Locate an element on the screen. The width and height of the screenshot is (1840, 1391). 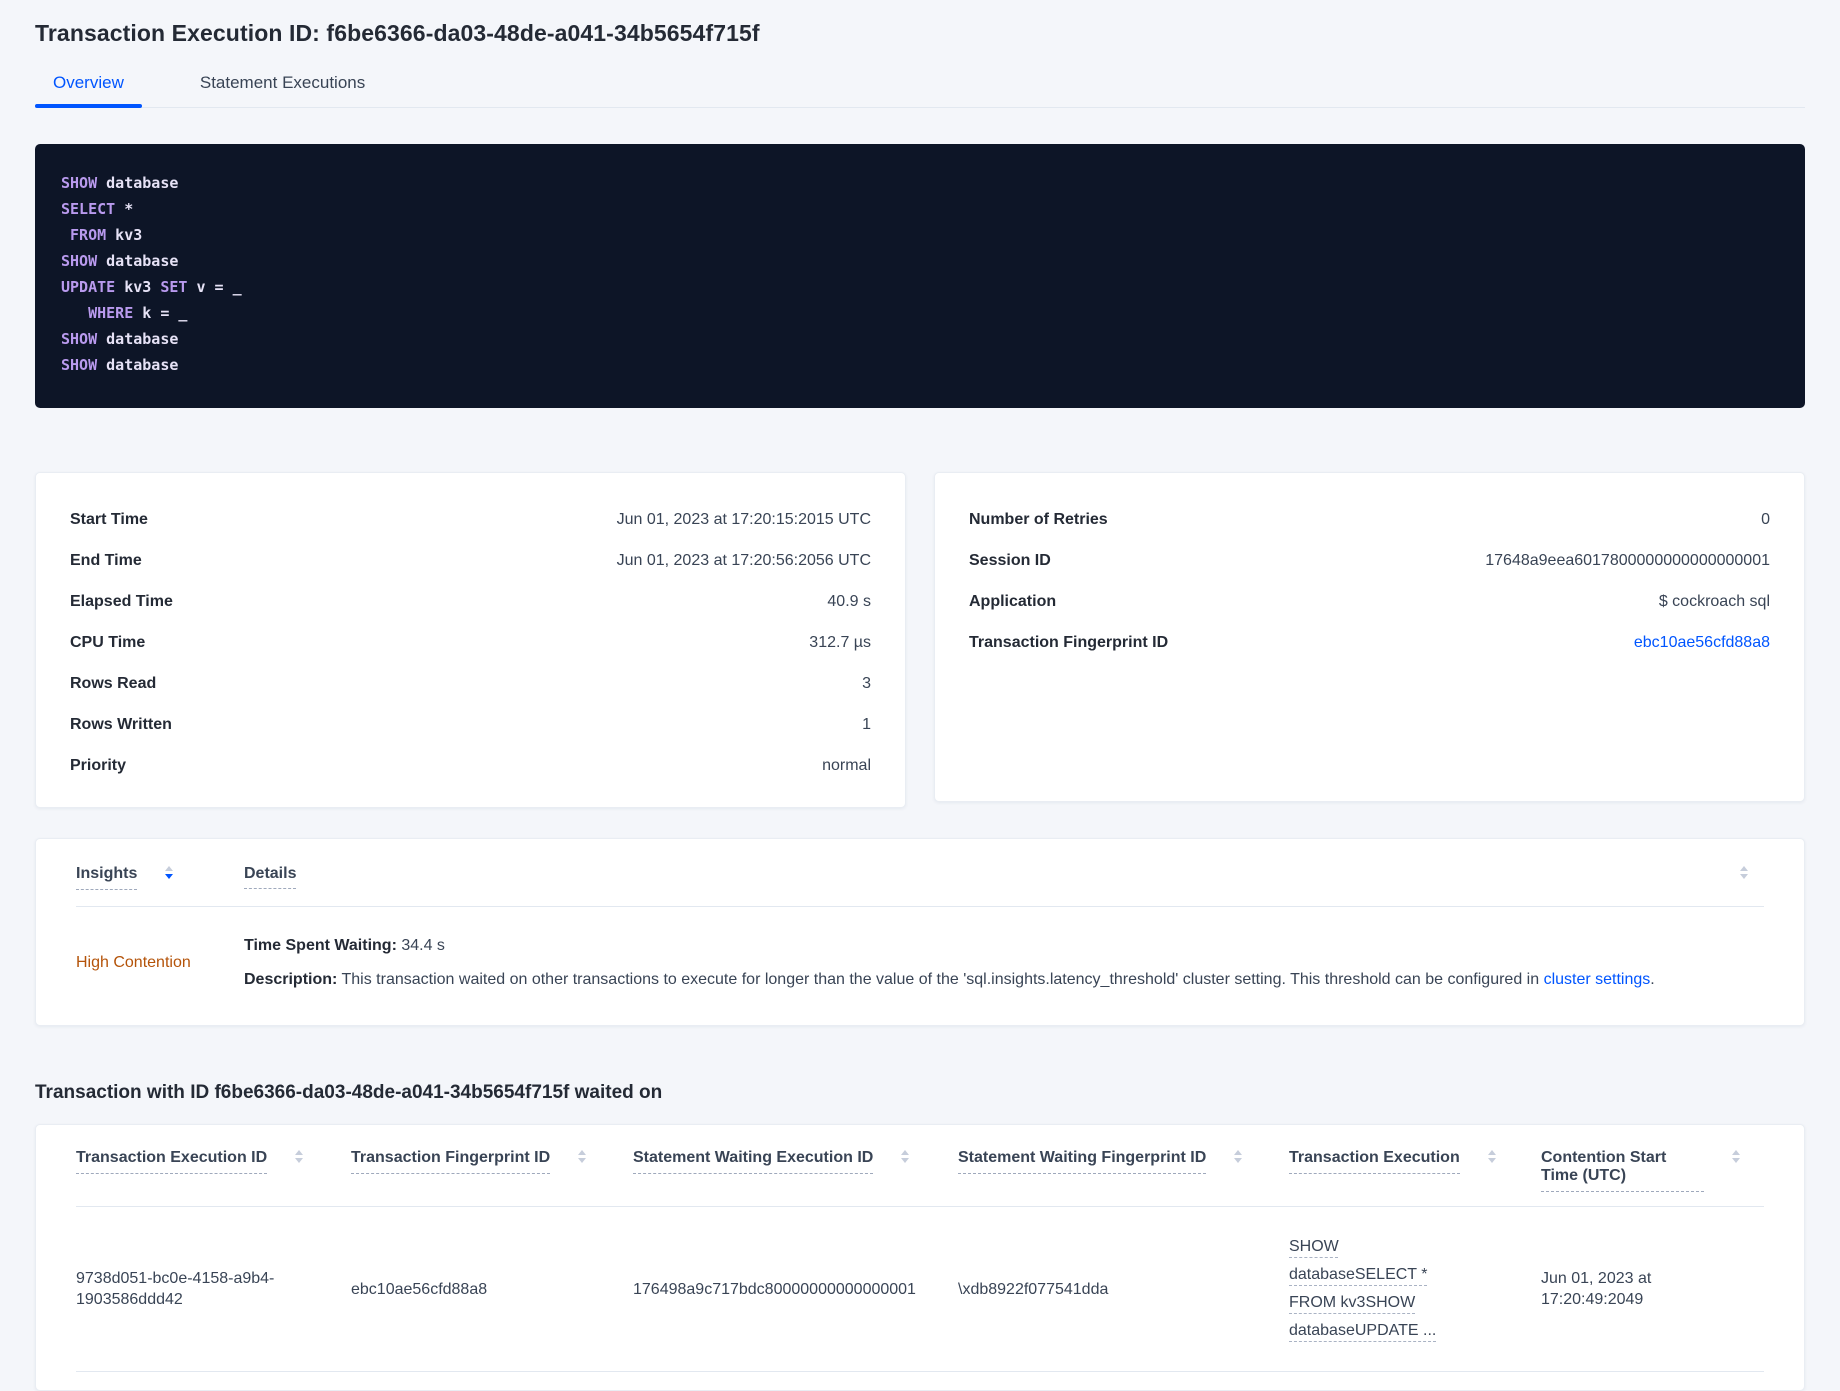
stat-row: Number of Retries 0 is located at coordinates (1369, 520).